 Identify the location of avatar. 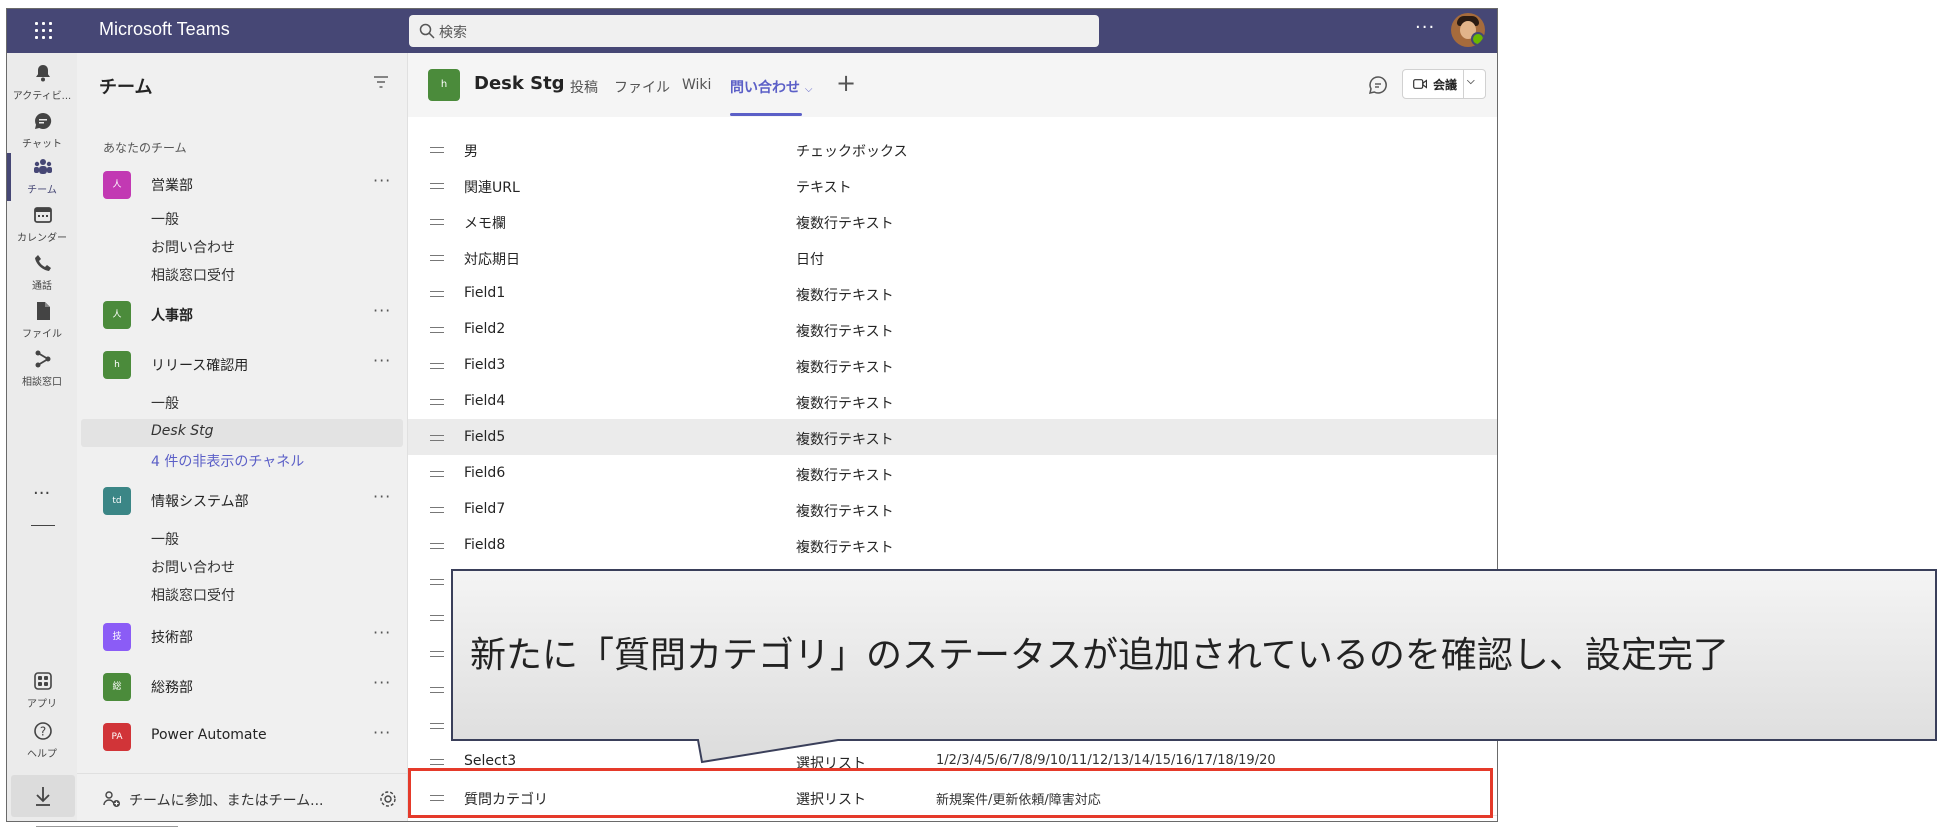
(1468, 30).